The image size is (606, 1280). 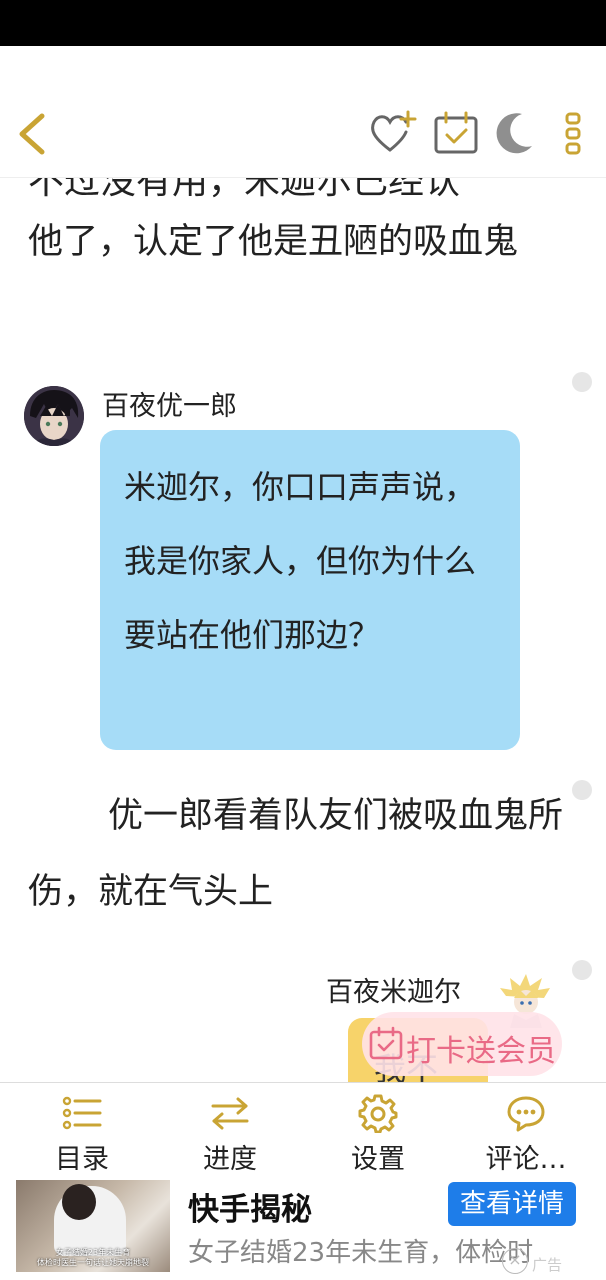 I want to click on status-bar, so click(x=303, y=23).